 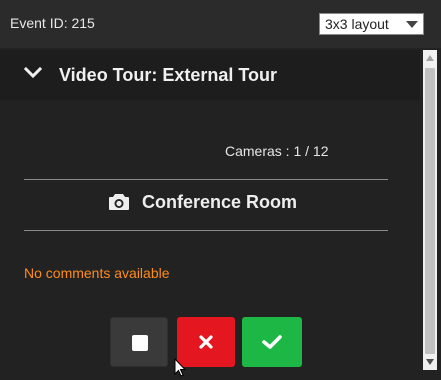 I want to click on layout-select-value: 3x3 layout, so click(x=357, y=24).